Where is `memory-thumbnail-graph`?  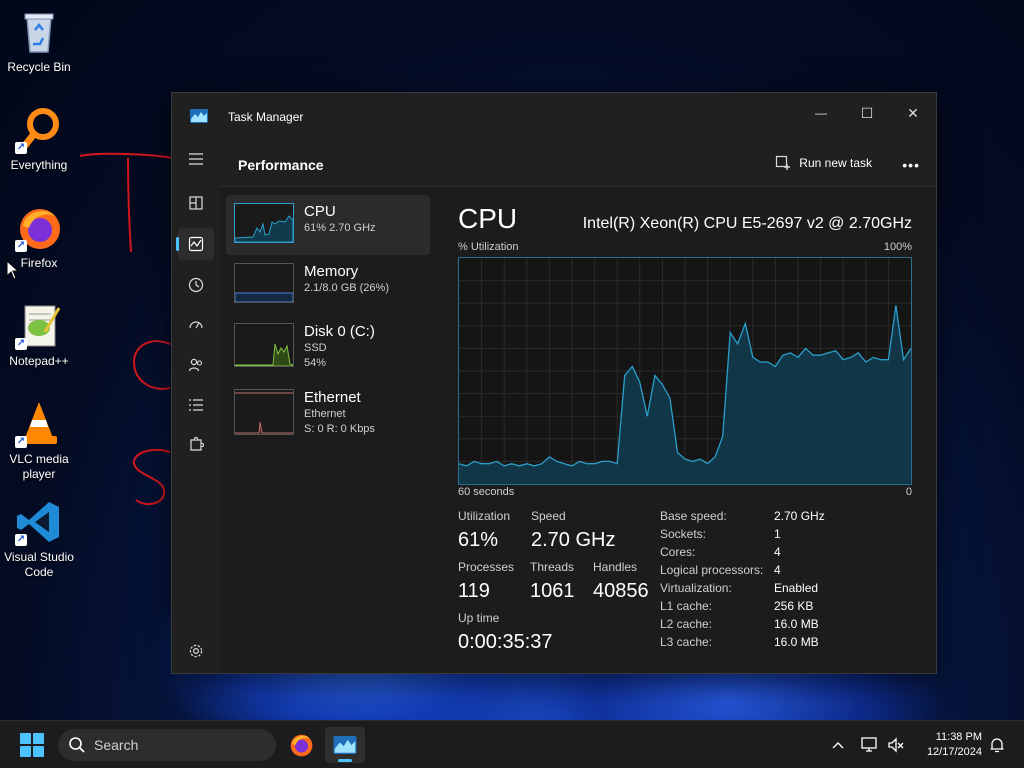
memory-thumbnail-graph is located at coordinates (264, 283).